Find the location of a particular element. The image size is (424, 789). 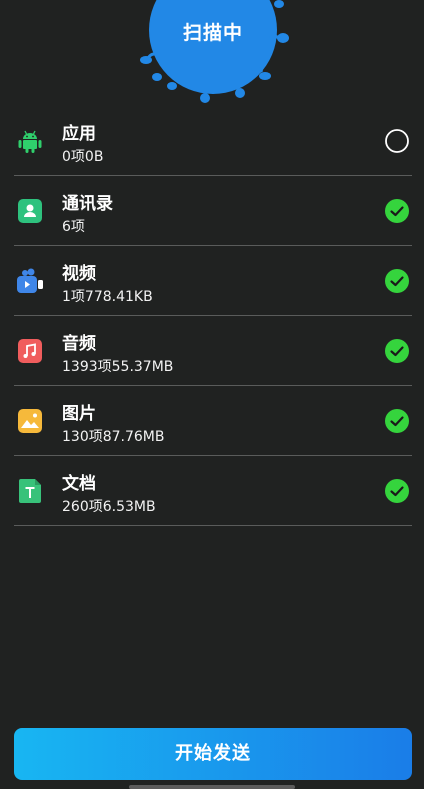

item-summary: 1项778.41KB is located at coordinates (107, 297).